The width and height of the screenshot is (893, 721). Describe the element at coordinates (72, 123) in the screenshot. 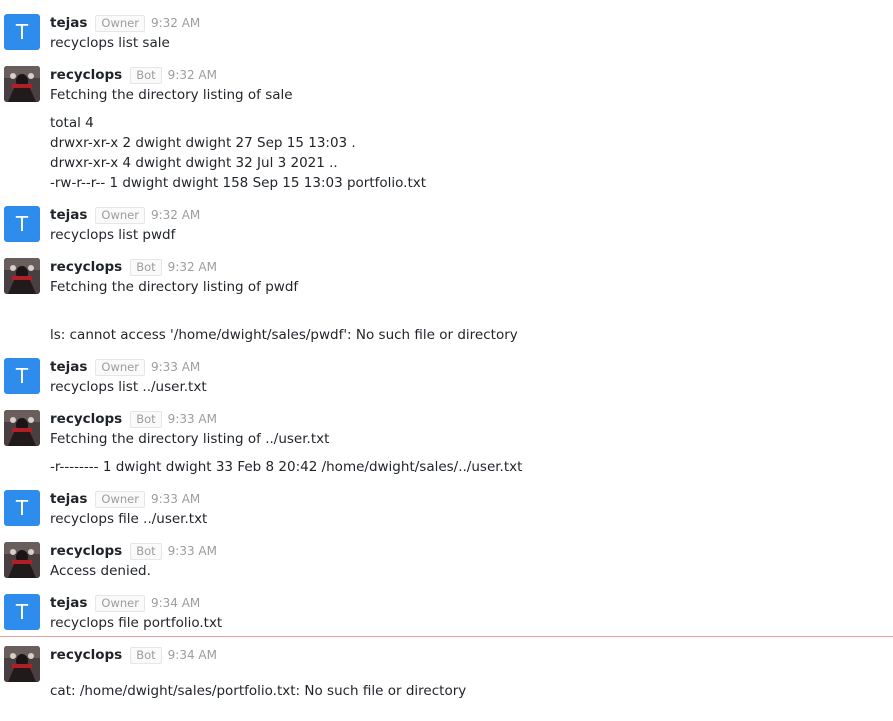

I see `message-text: total 4` at that location.